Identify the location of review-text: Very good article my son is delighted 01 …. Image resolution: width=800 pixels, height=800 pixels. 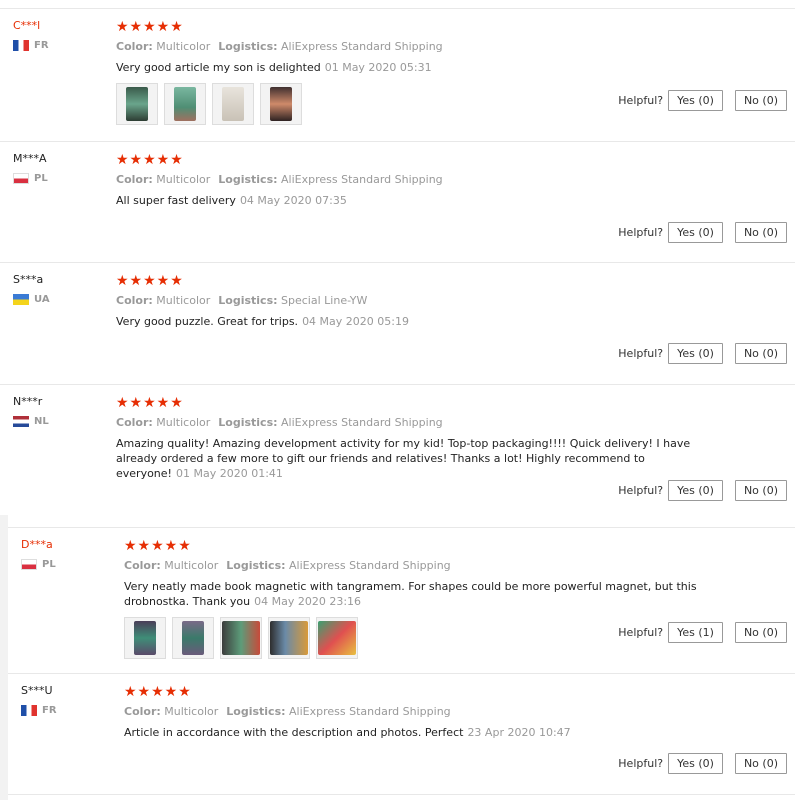
(274, 67).